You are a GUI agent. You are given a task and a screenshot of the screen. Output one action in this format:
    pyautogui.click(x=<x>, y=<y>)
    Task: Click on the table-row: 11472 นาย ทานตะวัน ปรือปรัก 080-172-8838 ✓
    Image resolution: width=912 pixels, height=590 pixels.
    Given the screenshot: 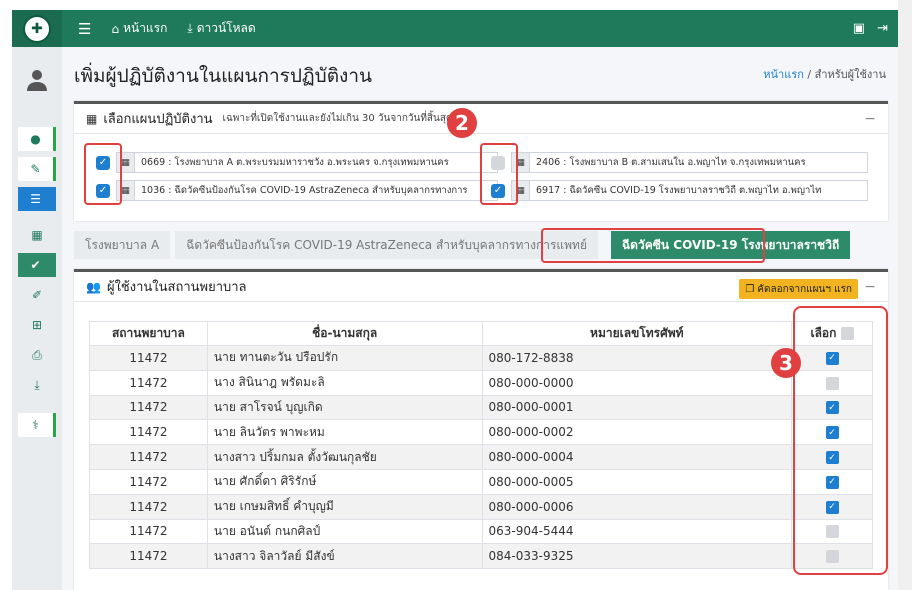 What is the action you would take?
    pyautogui.click(x=481, y=358)
    